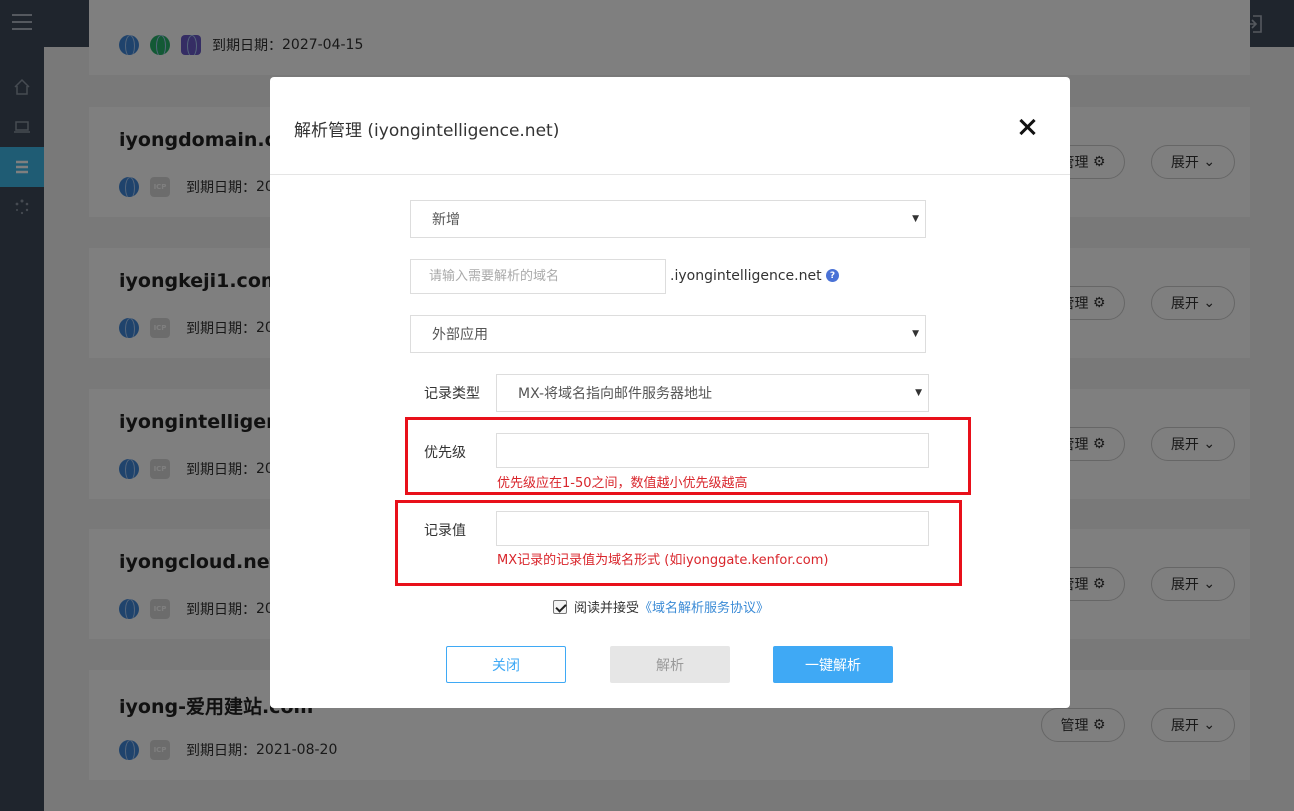  What do you see at coordinates (445, 531) in the screenshot?
I see `record-value-label: 记录值` at bounding box center [445, 531].